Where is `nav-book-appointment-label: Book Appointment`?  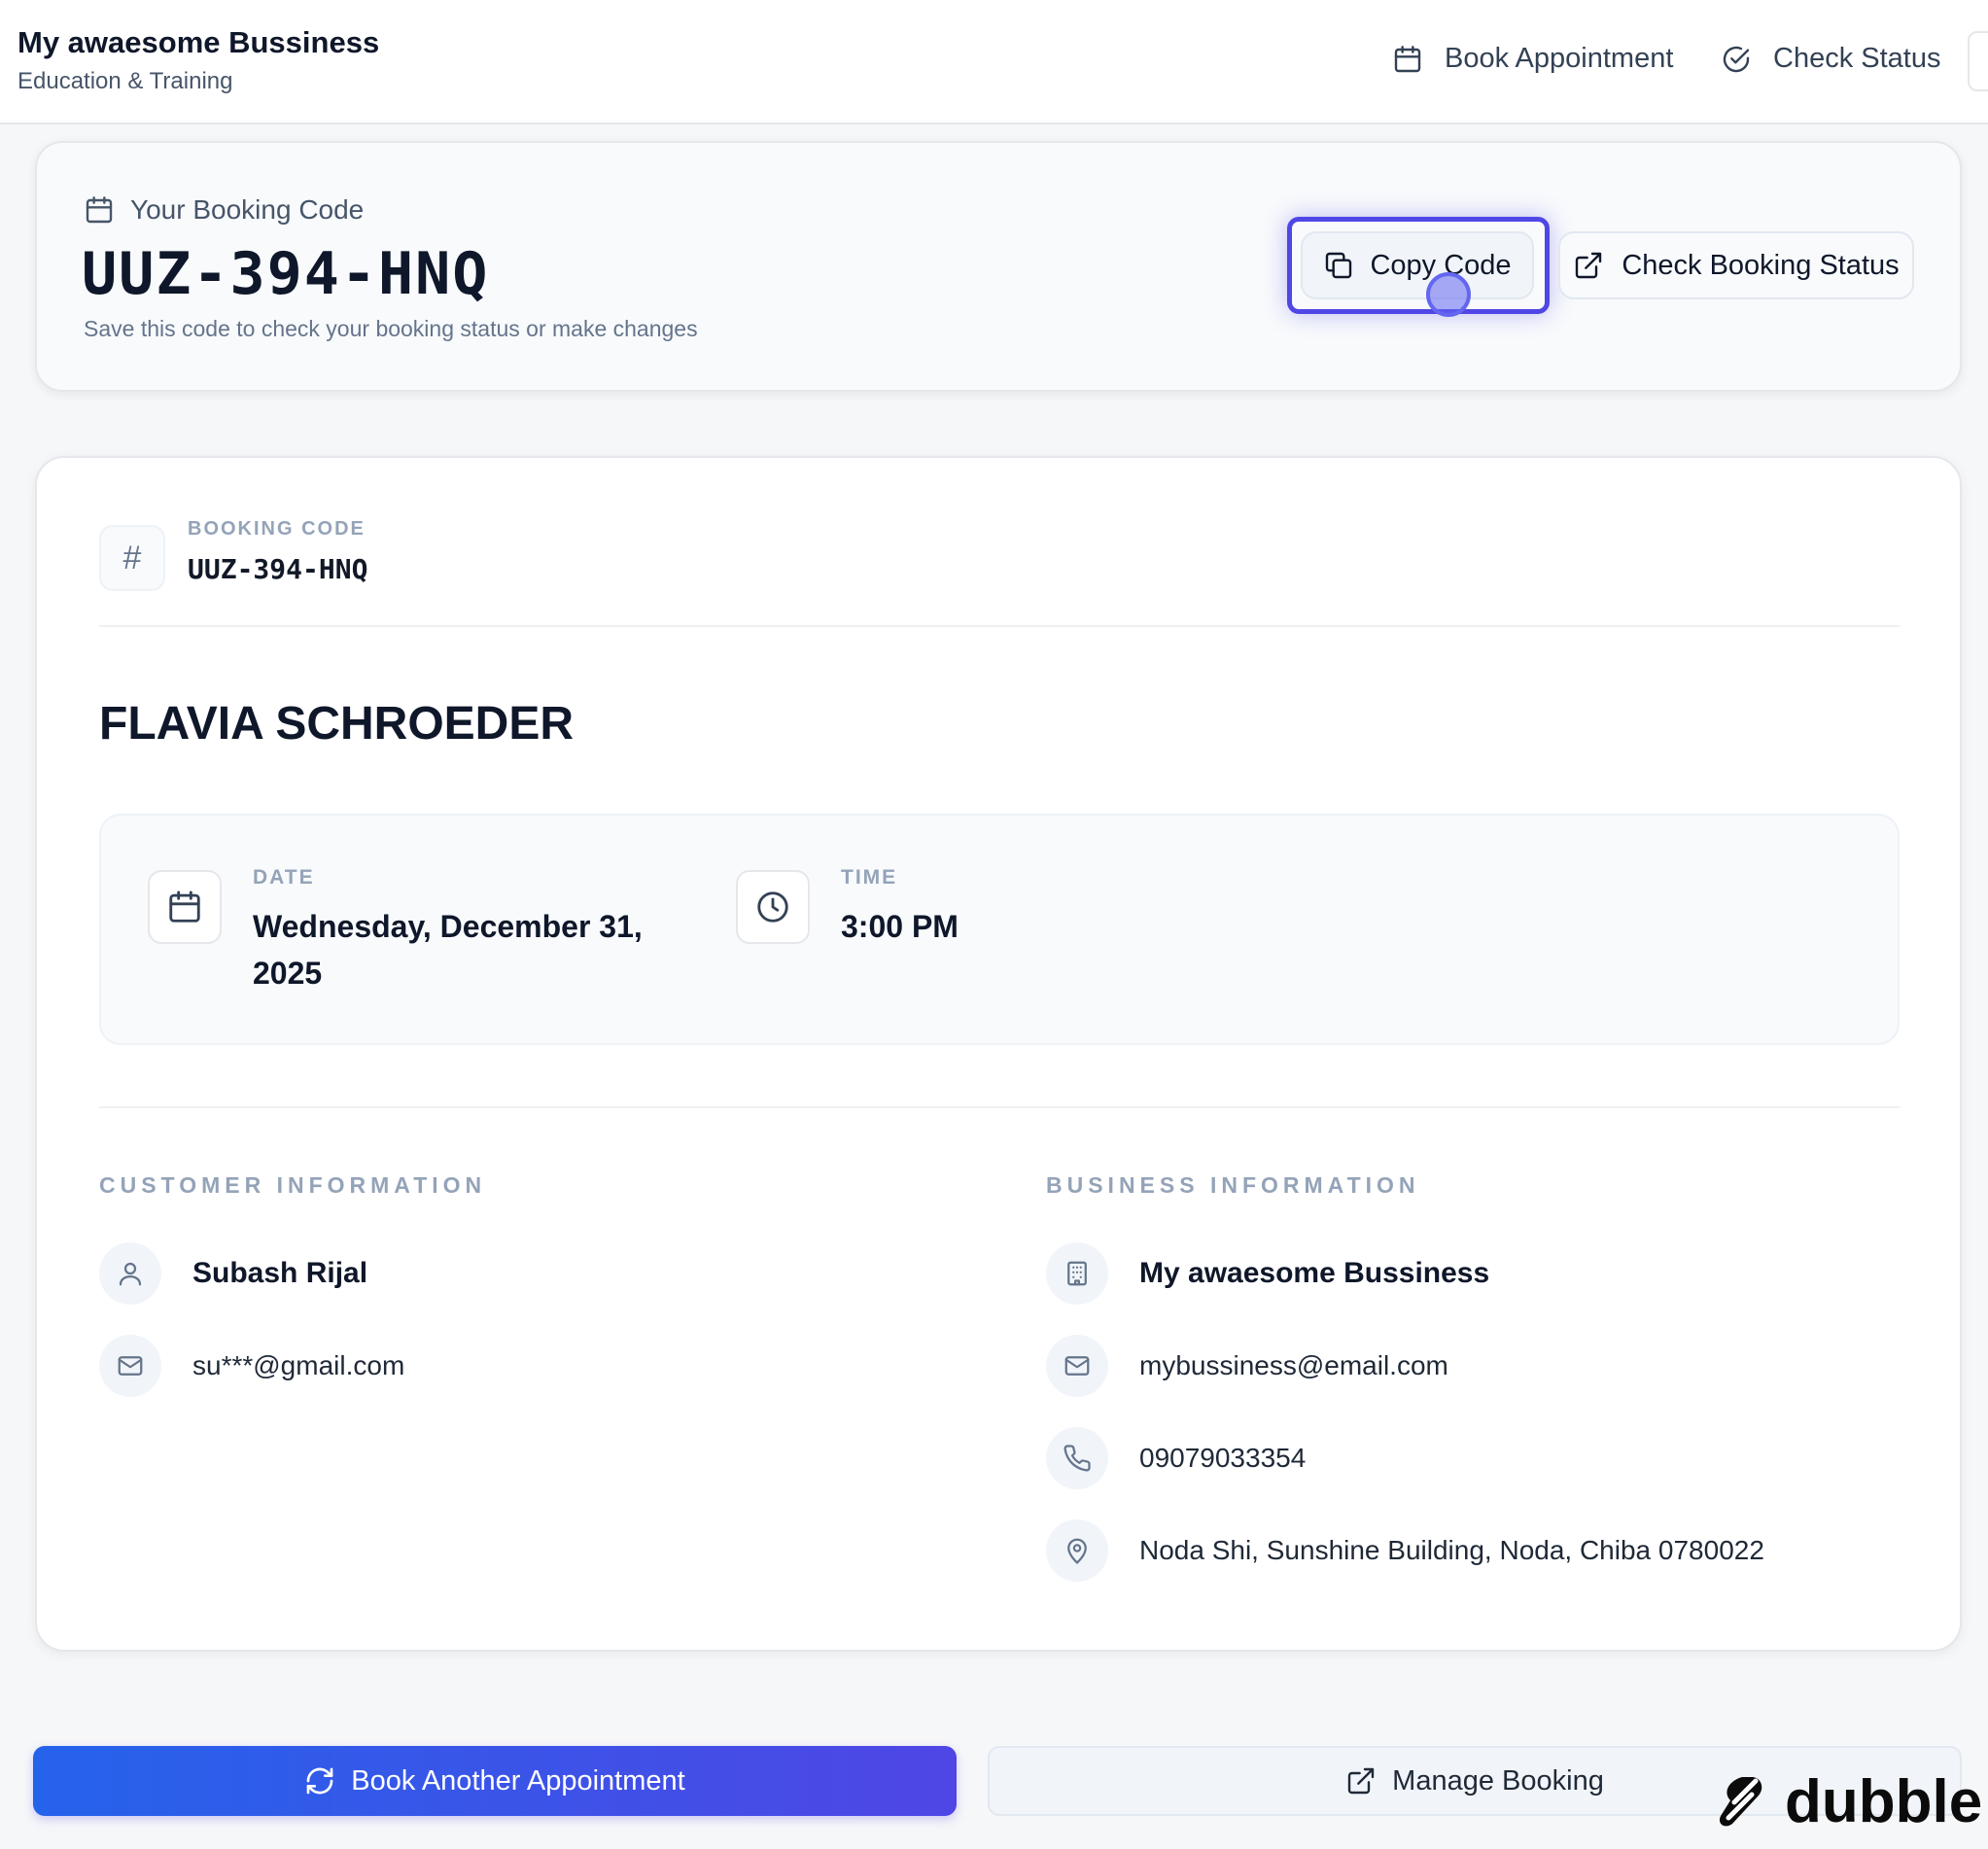 nav-book-appointment-label: Book Appointment is located at coordinates (1560, 58).